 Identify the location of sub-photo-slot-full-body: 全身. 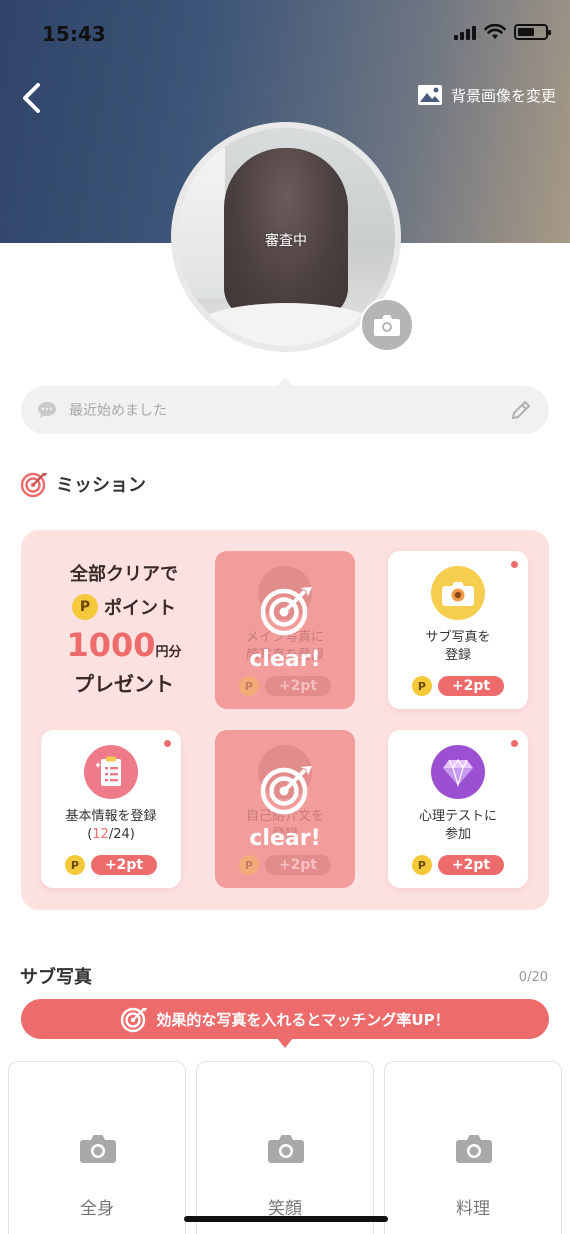
(97, 1147).